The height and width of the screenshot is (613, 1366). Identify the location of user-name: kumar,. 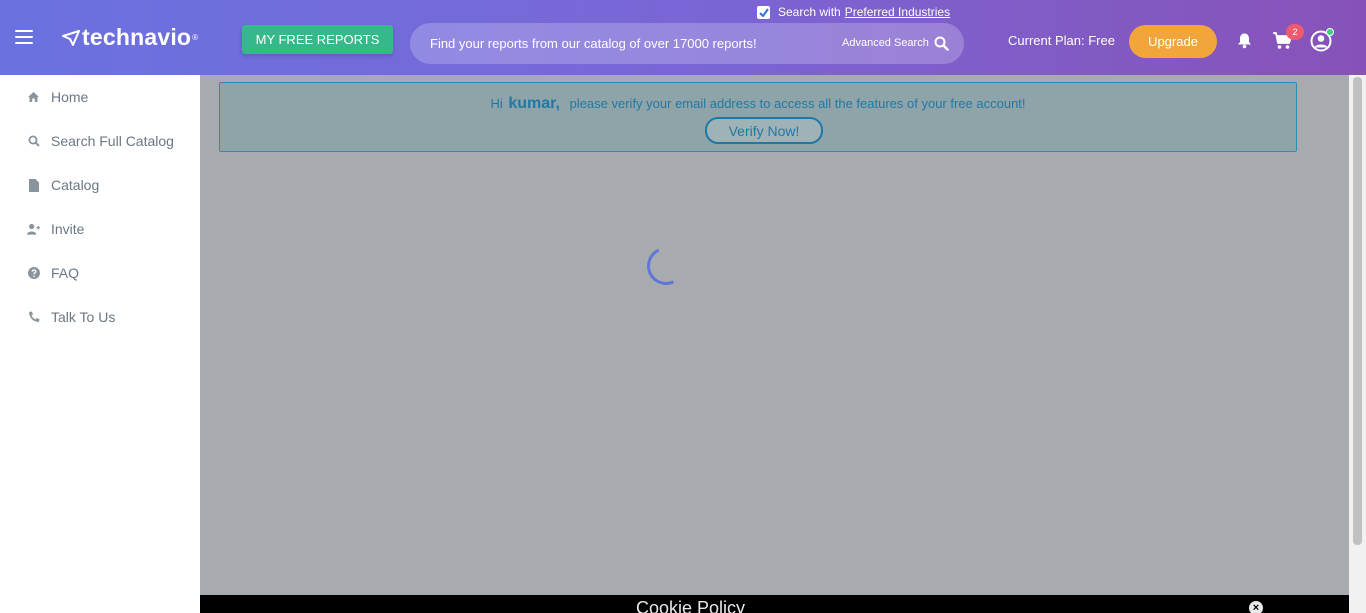
(534, 103).